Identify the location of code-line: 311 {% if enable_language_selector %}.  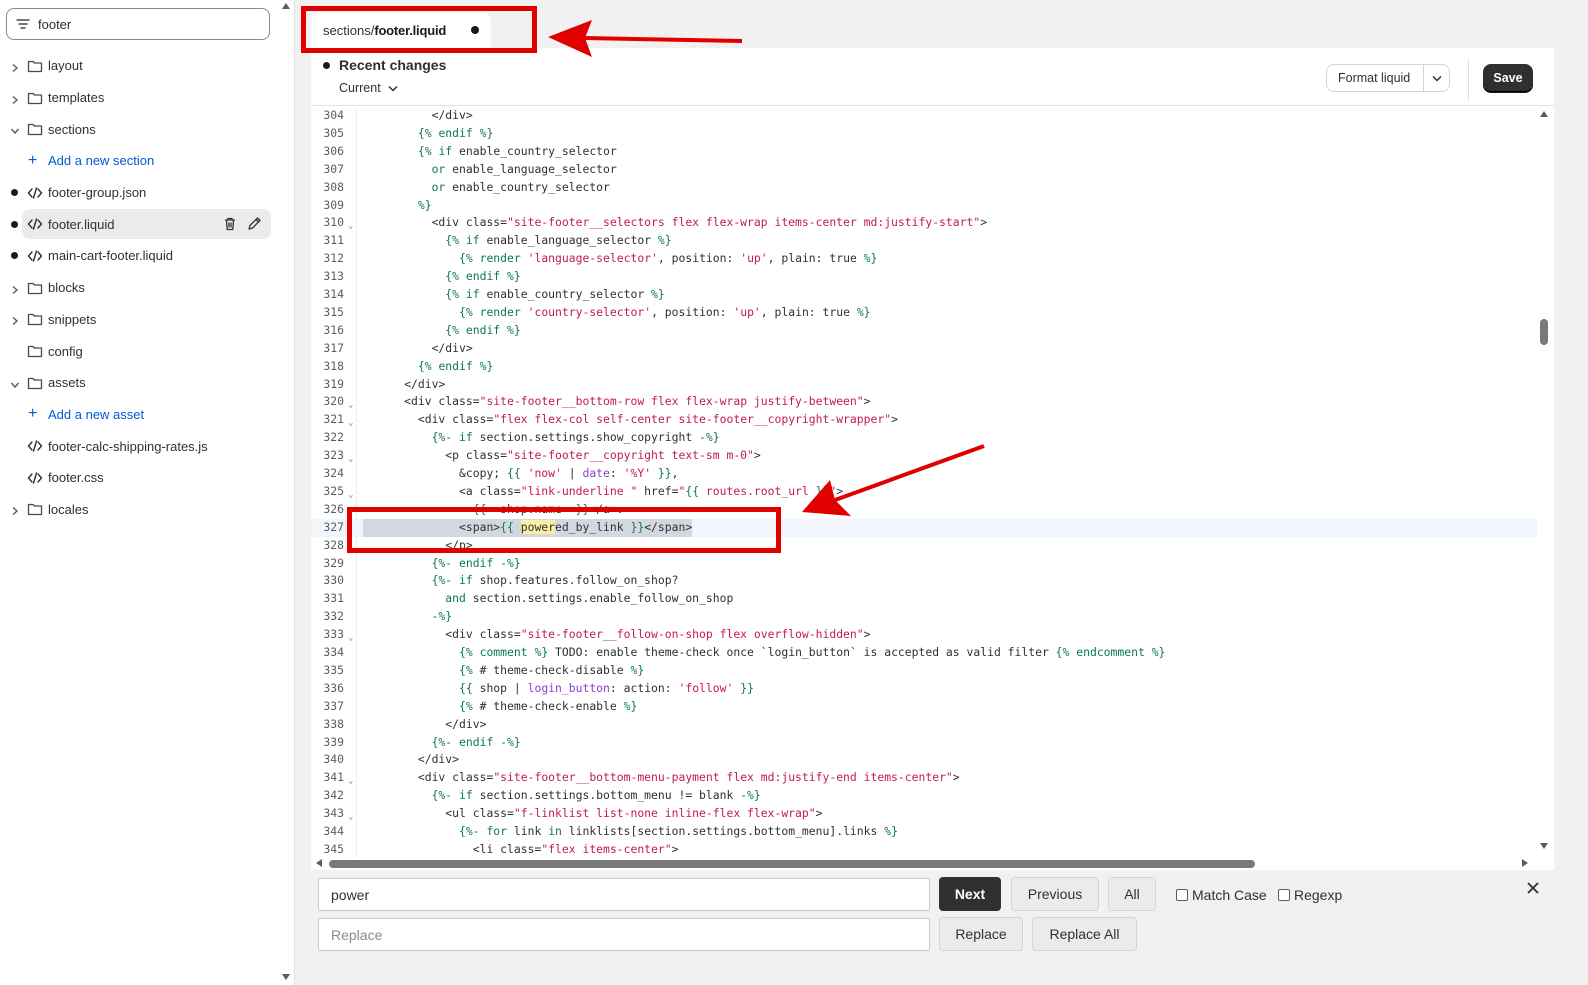
(924, 241).